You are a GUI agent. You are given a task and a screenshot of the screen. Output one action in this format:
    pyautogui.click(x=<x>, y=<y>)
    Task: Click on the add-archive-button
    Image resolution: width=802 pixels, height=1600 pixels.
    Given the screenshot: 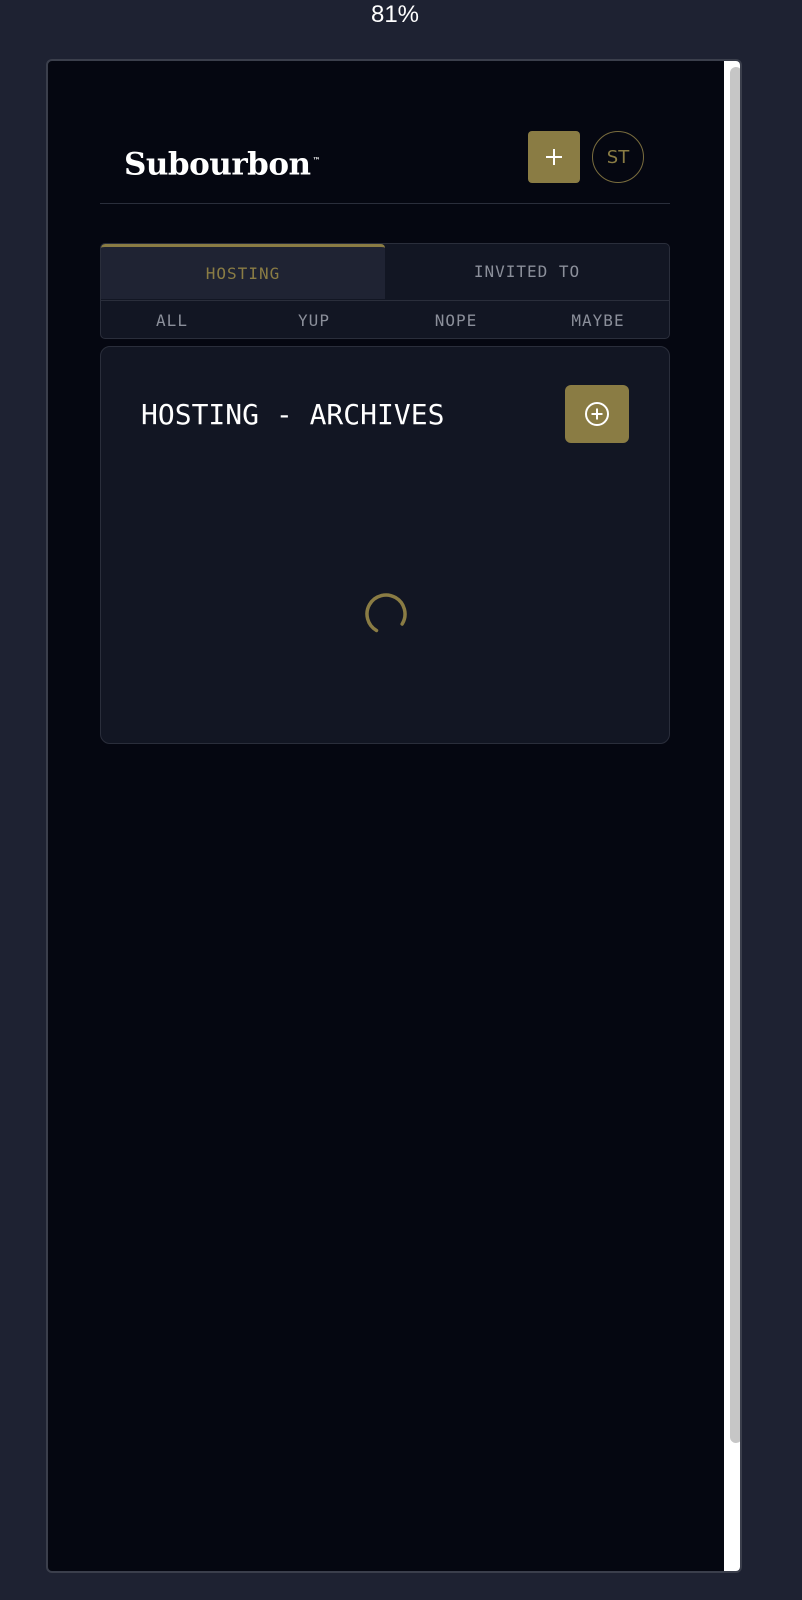 What is the action you would take?
    pyautogui.click(x=597, y=414)
    